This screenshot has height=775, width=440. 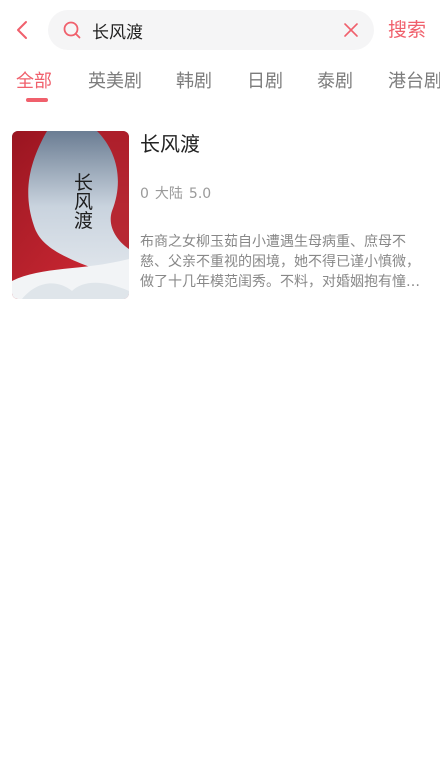 I want to click on tab-japanese: 日剧, so click(x=265, y=82).